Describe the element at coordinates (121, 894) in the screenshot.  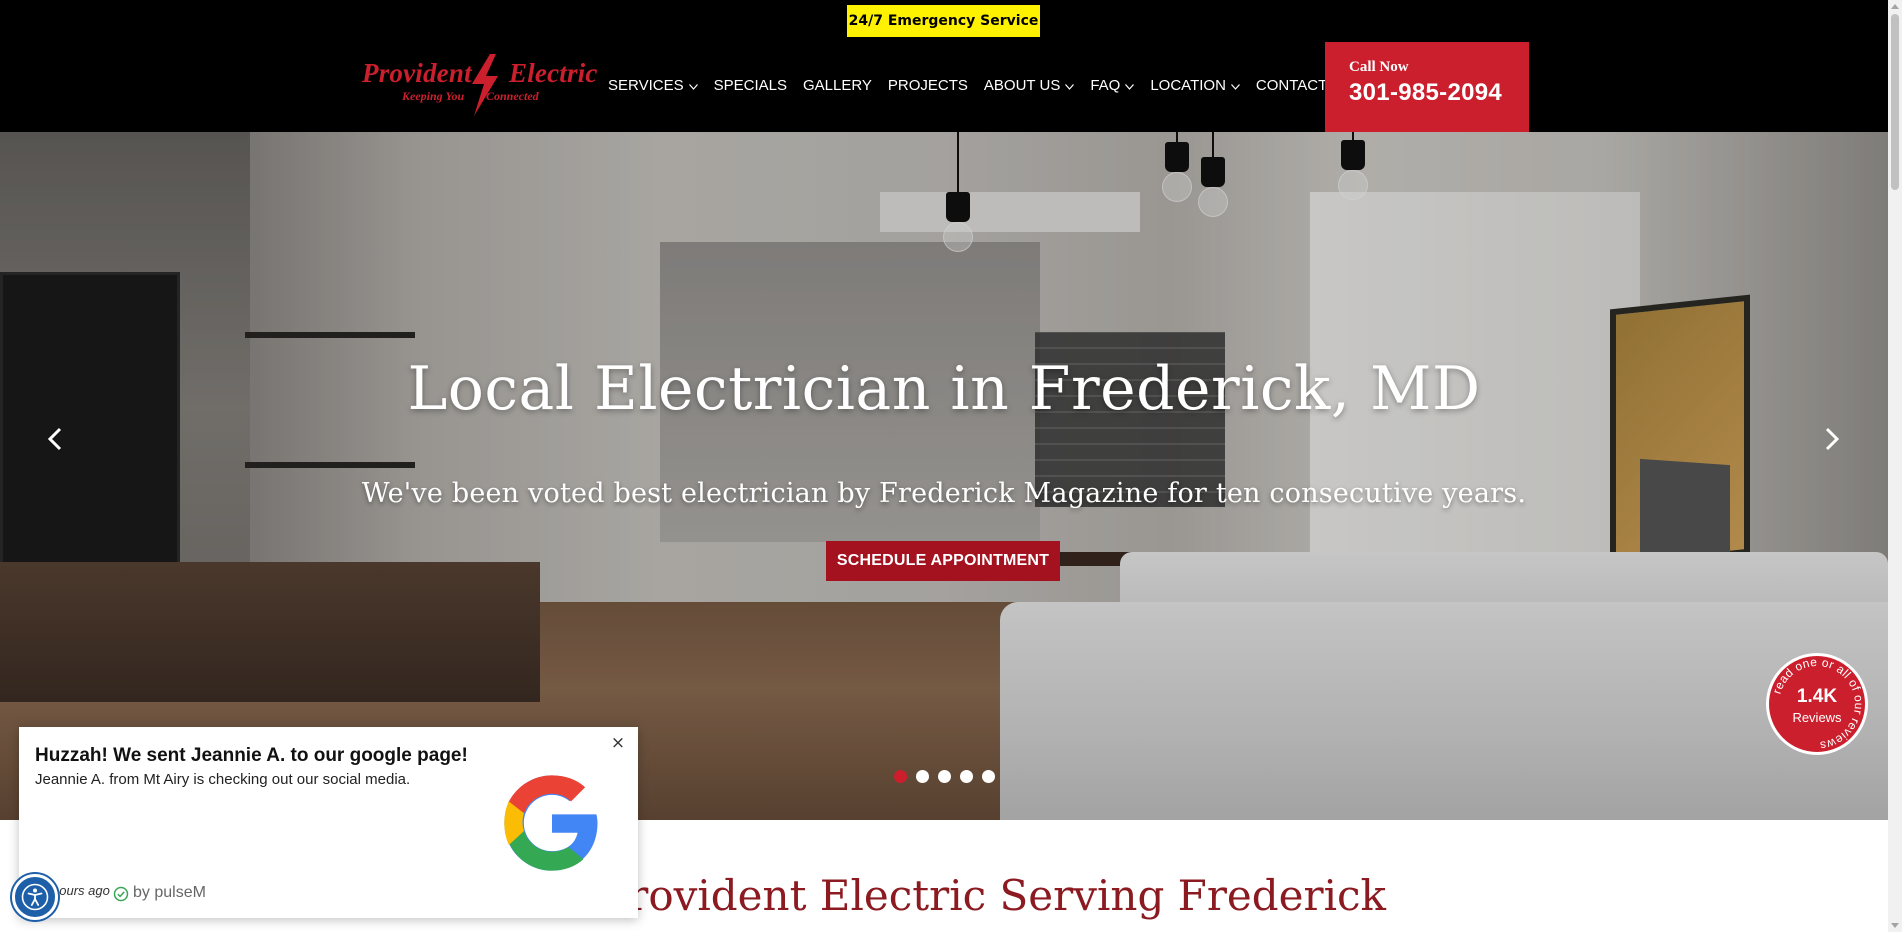
I see `check-circle-icon` at that location.